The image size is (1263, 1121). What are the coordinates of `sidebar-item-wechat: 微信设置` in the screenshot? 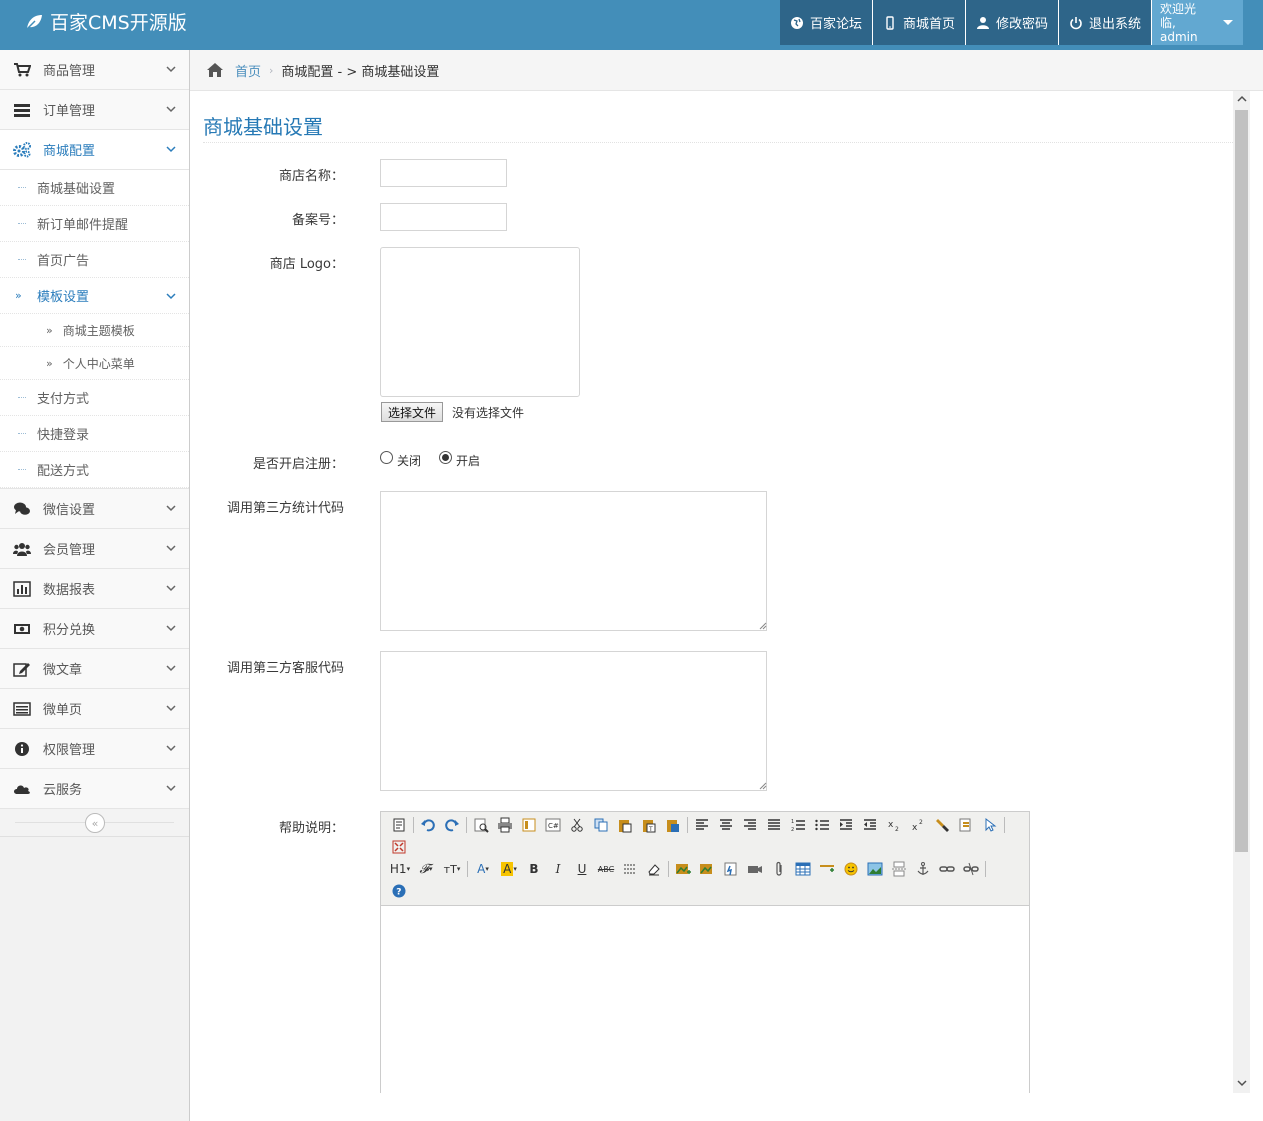 It's located at (94, 509).